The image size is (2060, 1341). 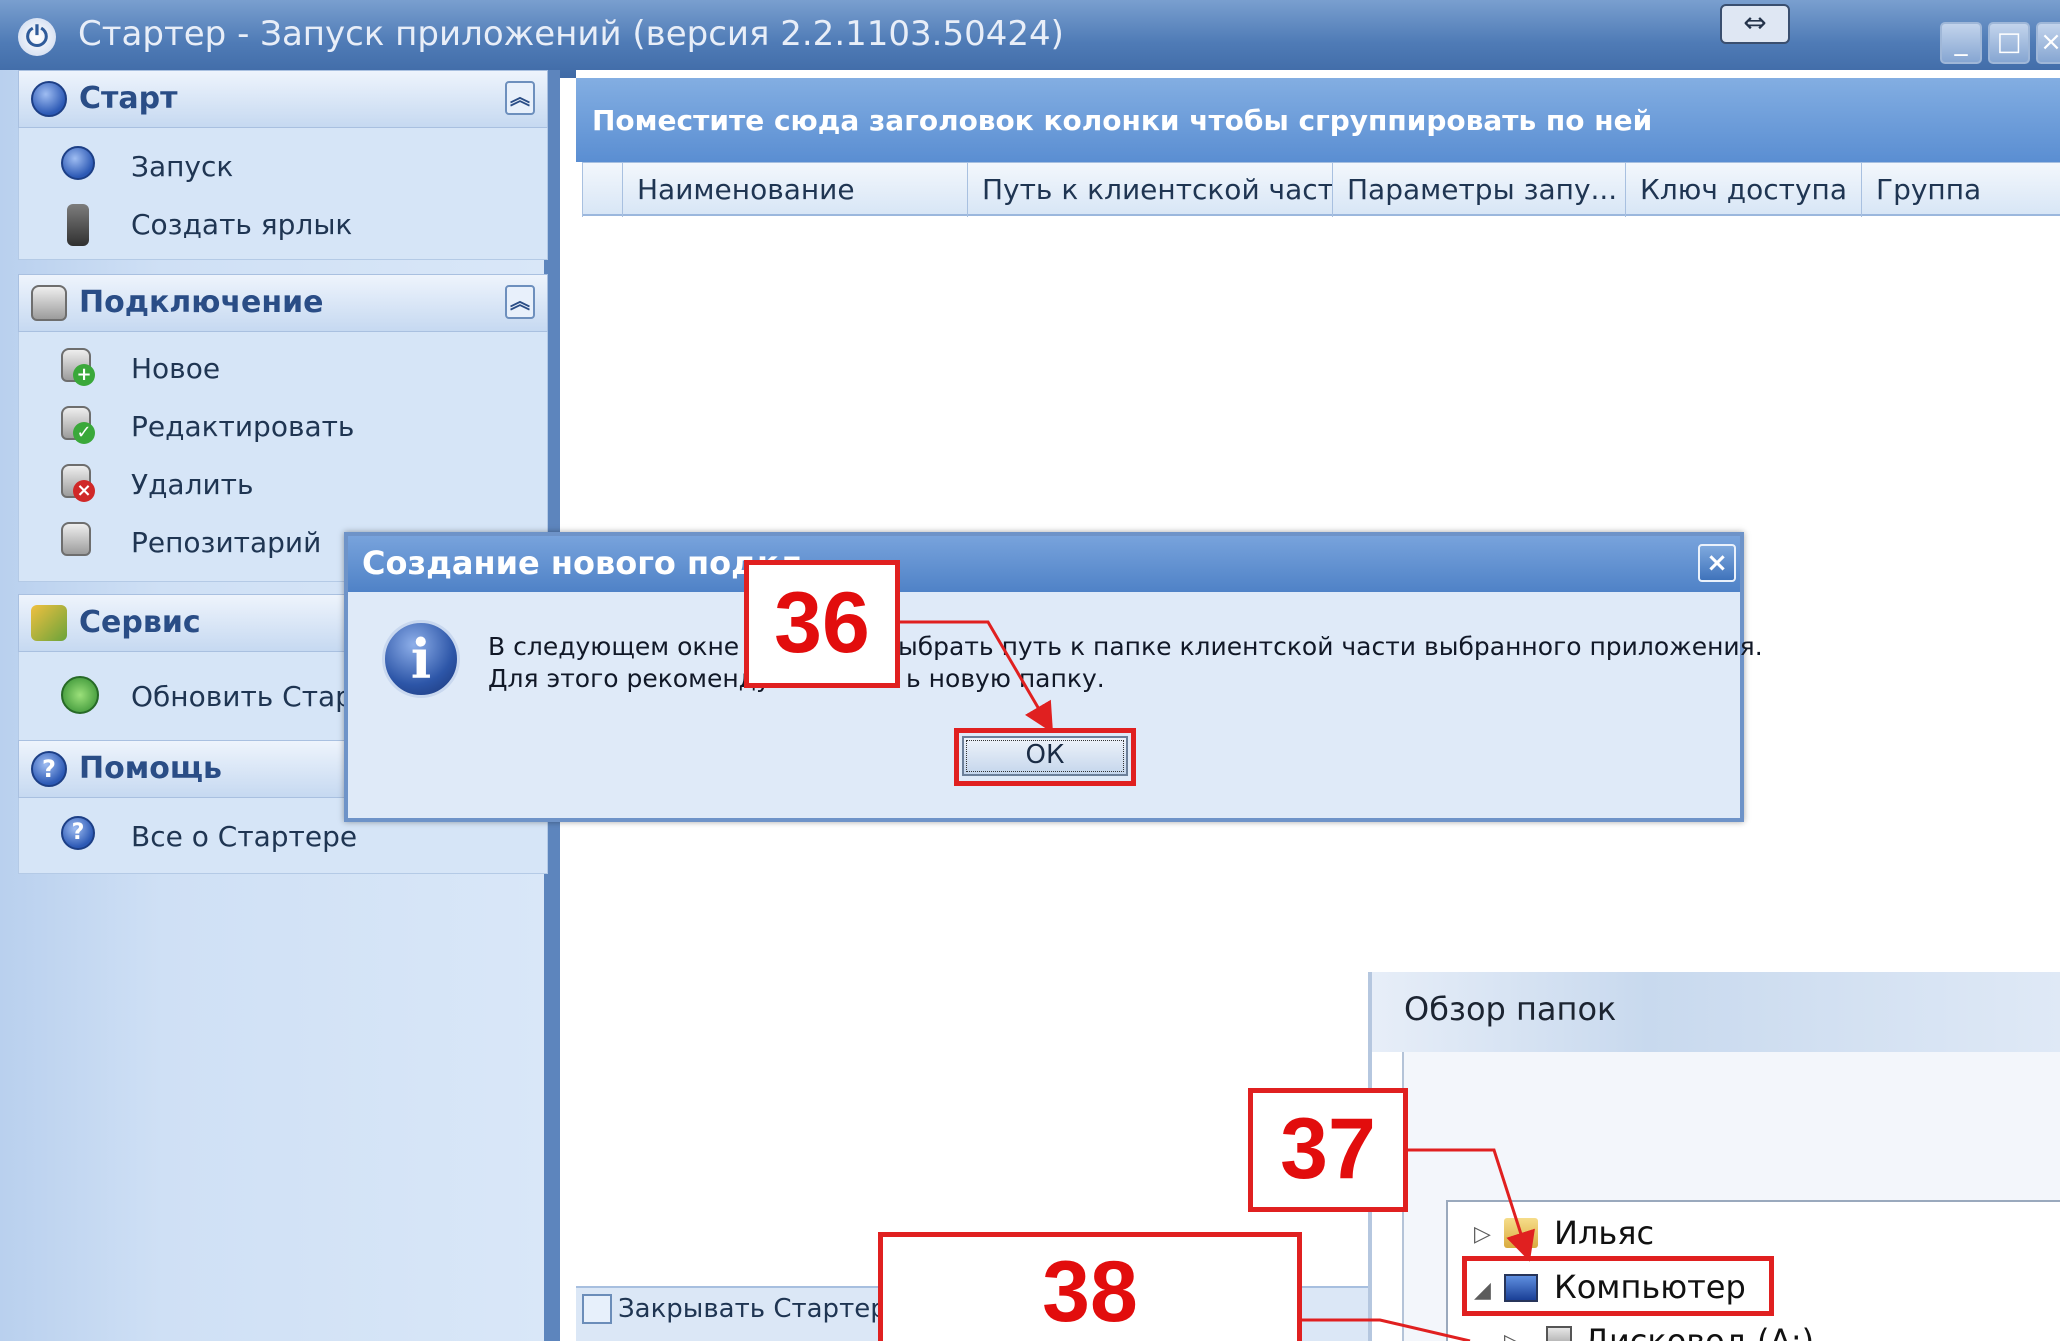 I want to click on nav-item-label: Удалить, so click(x=192, y=484).